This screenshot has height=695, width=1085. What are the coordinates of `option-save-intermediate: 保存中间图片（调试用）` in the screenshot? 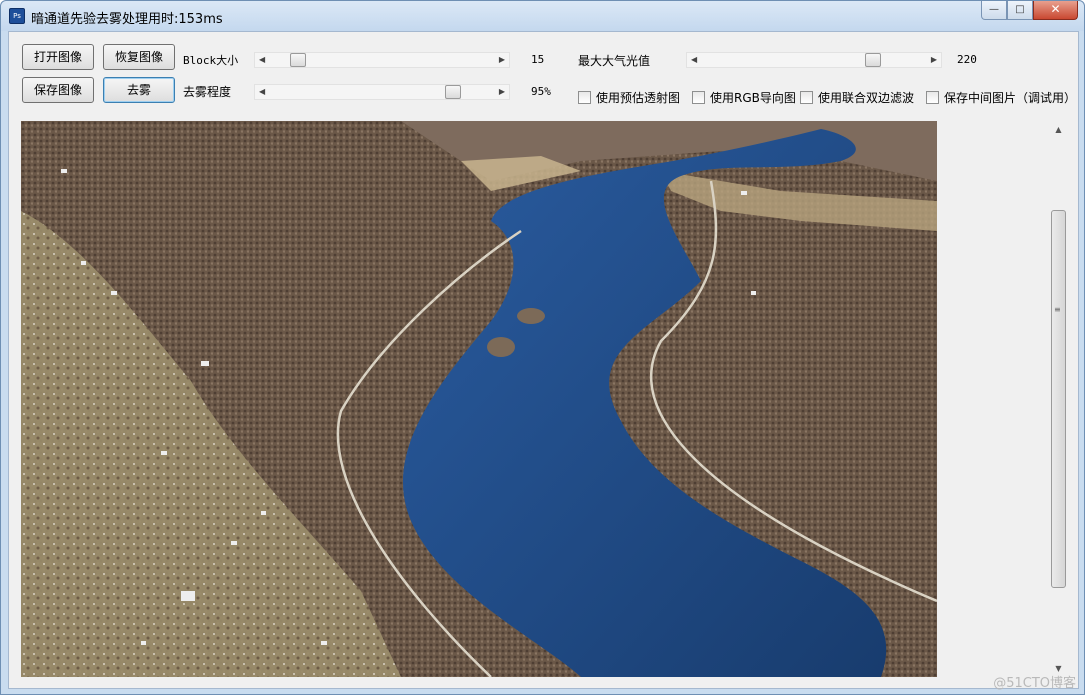 It's located at (1001, 97).